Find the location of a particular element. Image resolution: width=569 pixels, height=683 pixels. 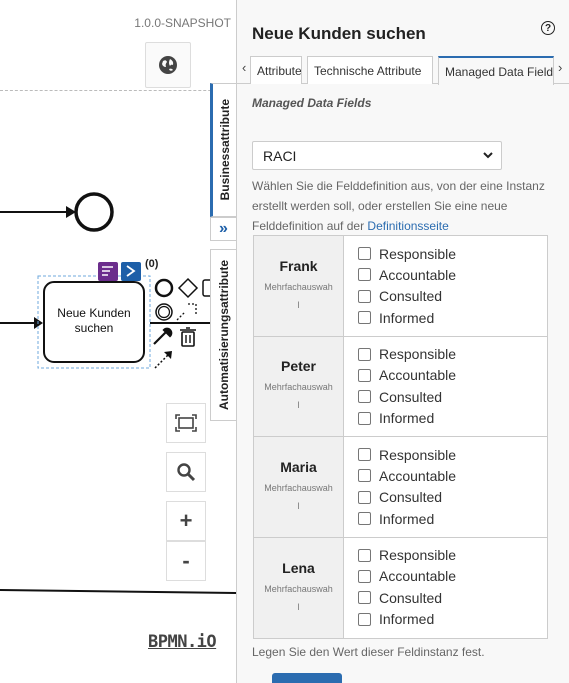

tab-attribute: Attribute is located at coordinates (276, 70).